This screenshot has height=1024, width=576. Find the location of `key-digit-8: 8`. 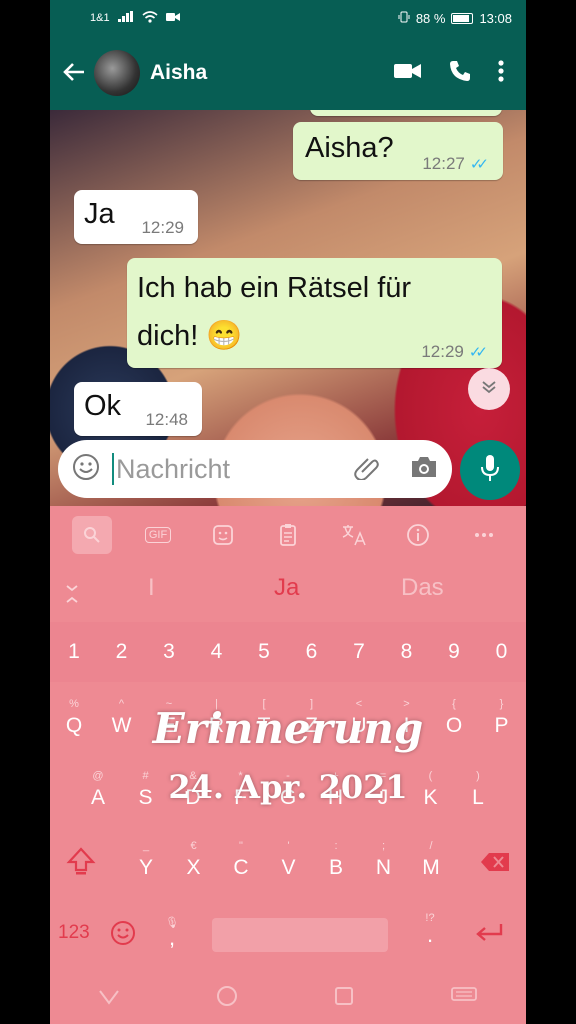

key-digit-8: 8 is located at coordinates (407, 652).